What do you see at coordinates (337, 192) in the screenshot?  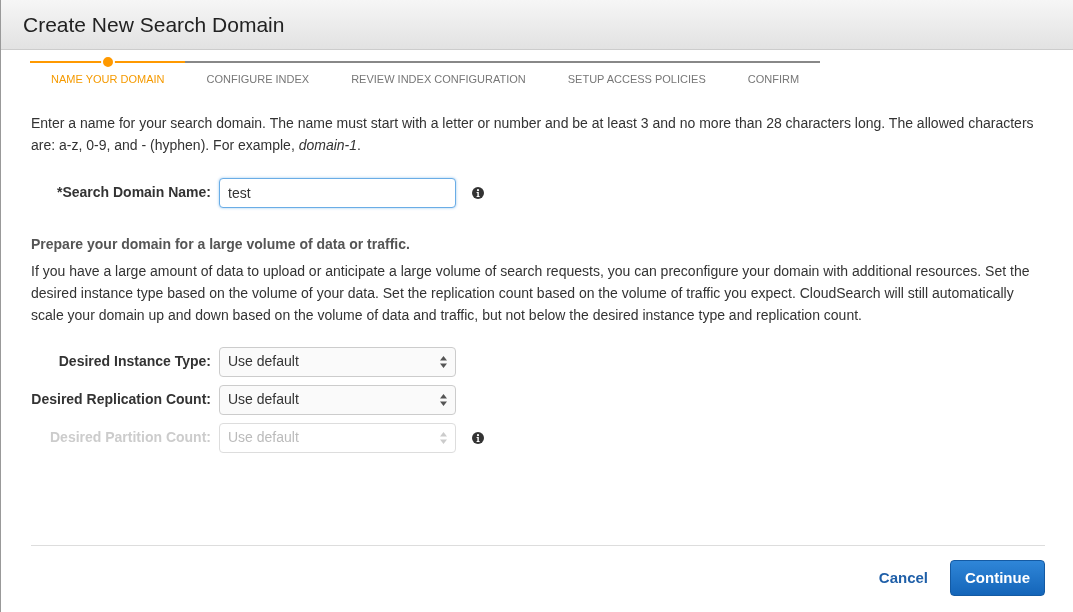 I see `search-domain-name-field: test` at bounding box center [337, 192].